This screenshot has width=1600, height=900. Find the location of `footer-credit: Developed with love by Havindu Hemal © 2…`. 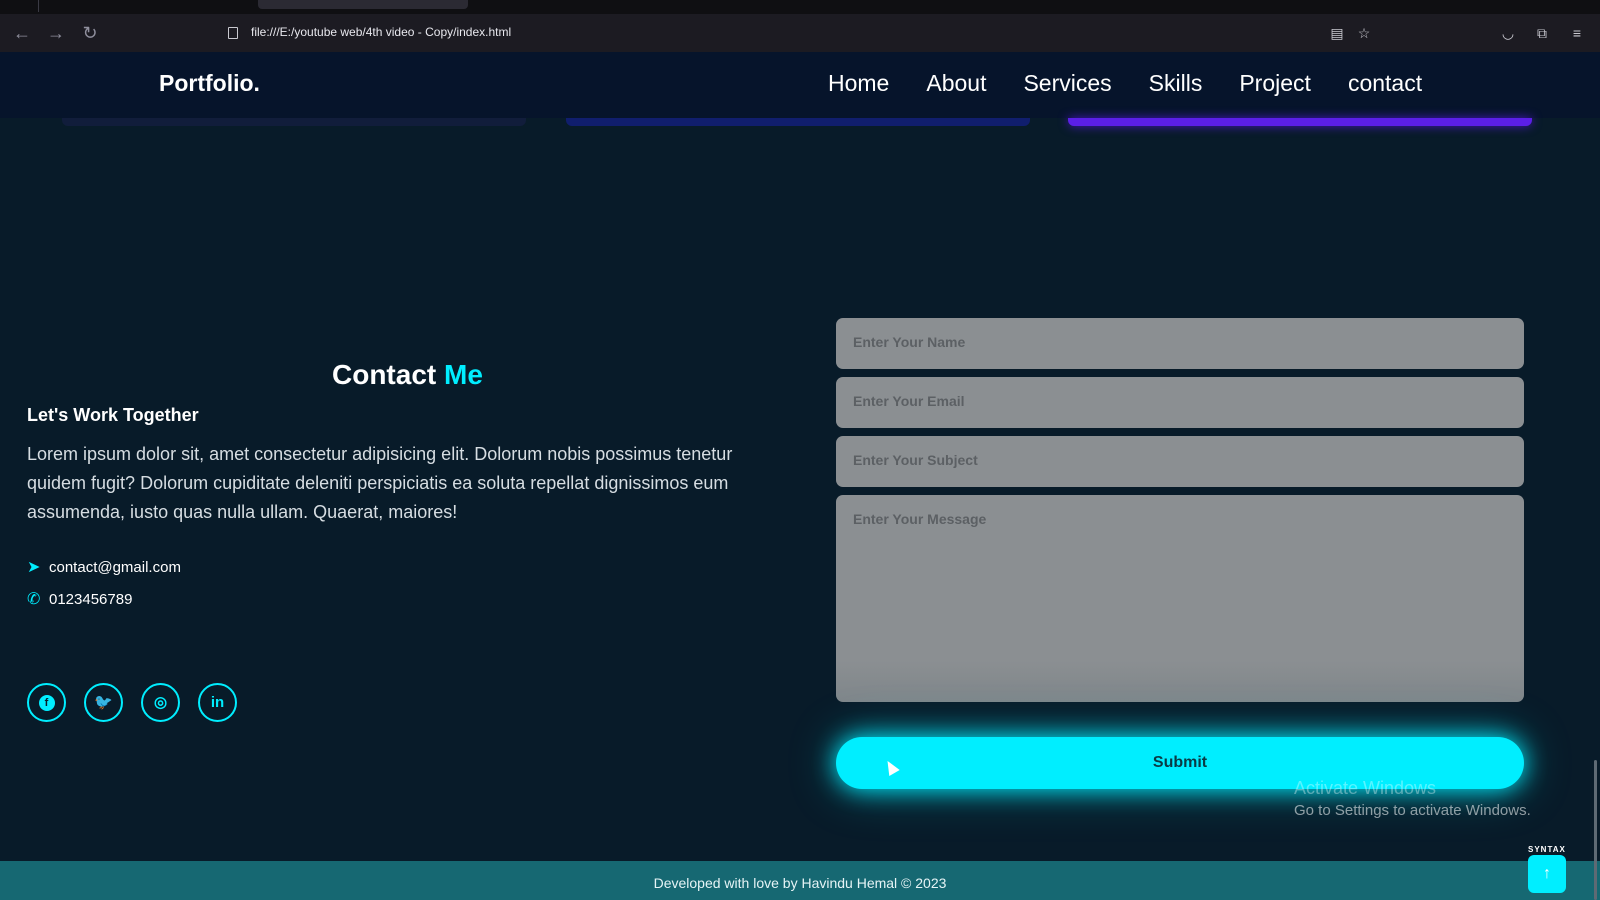

footer-credit: Developed with love by Havindu Hemal © 2… is located at coordinates (800, 883).